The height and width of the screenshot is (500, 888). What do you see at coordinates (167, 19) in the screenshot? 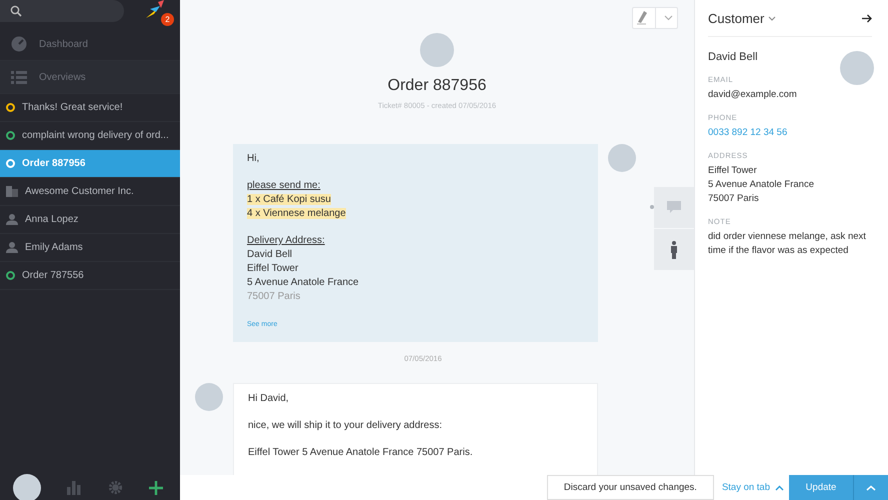
I see `notification-badge: 2` at bounding box center [167, 19].